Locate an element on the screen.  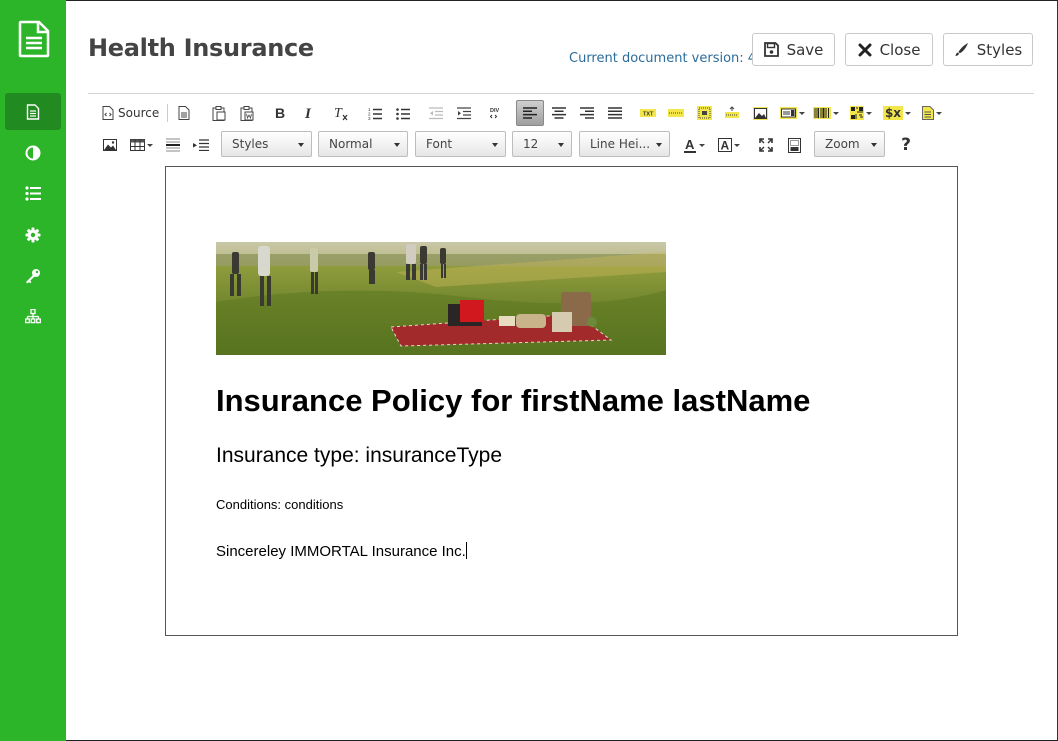
save-button: Save is located at coordinates (793, 49).